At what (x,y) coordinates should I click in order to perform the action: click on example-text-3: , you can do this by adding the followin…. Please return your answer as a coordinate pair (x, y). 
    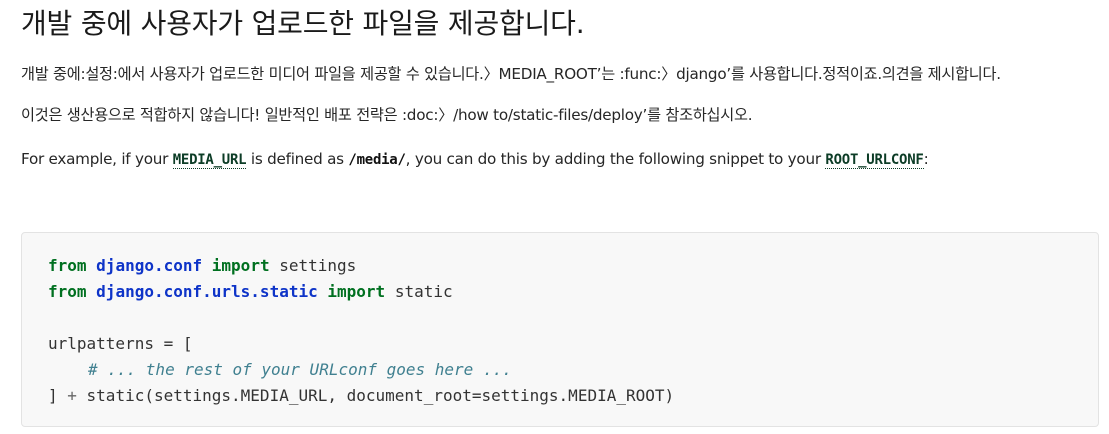
    Looking at the image, I should click on (615, 159).